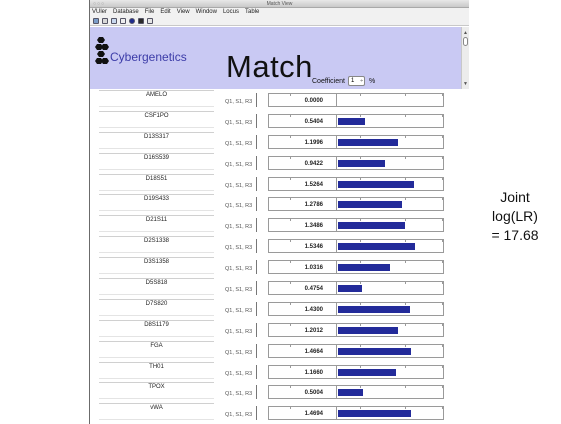 The width and height of the screenshot is (561, 424). Describe the element at coordinates (313, 142) in the screenshot. I see `lr-value: 1.1996` at that location.